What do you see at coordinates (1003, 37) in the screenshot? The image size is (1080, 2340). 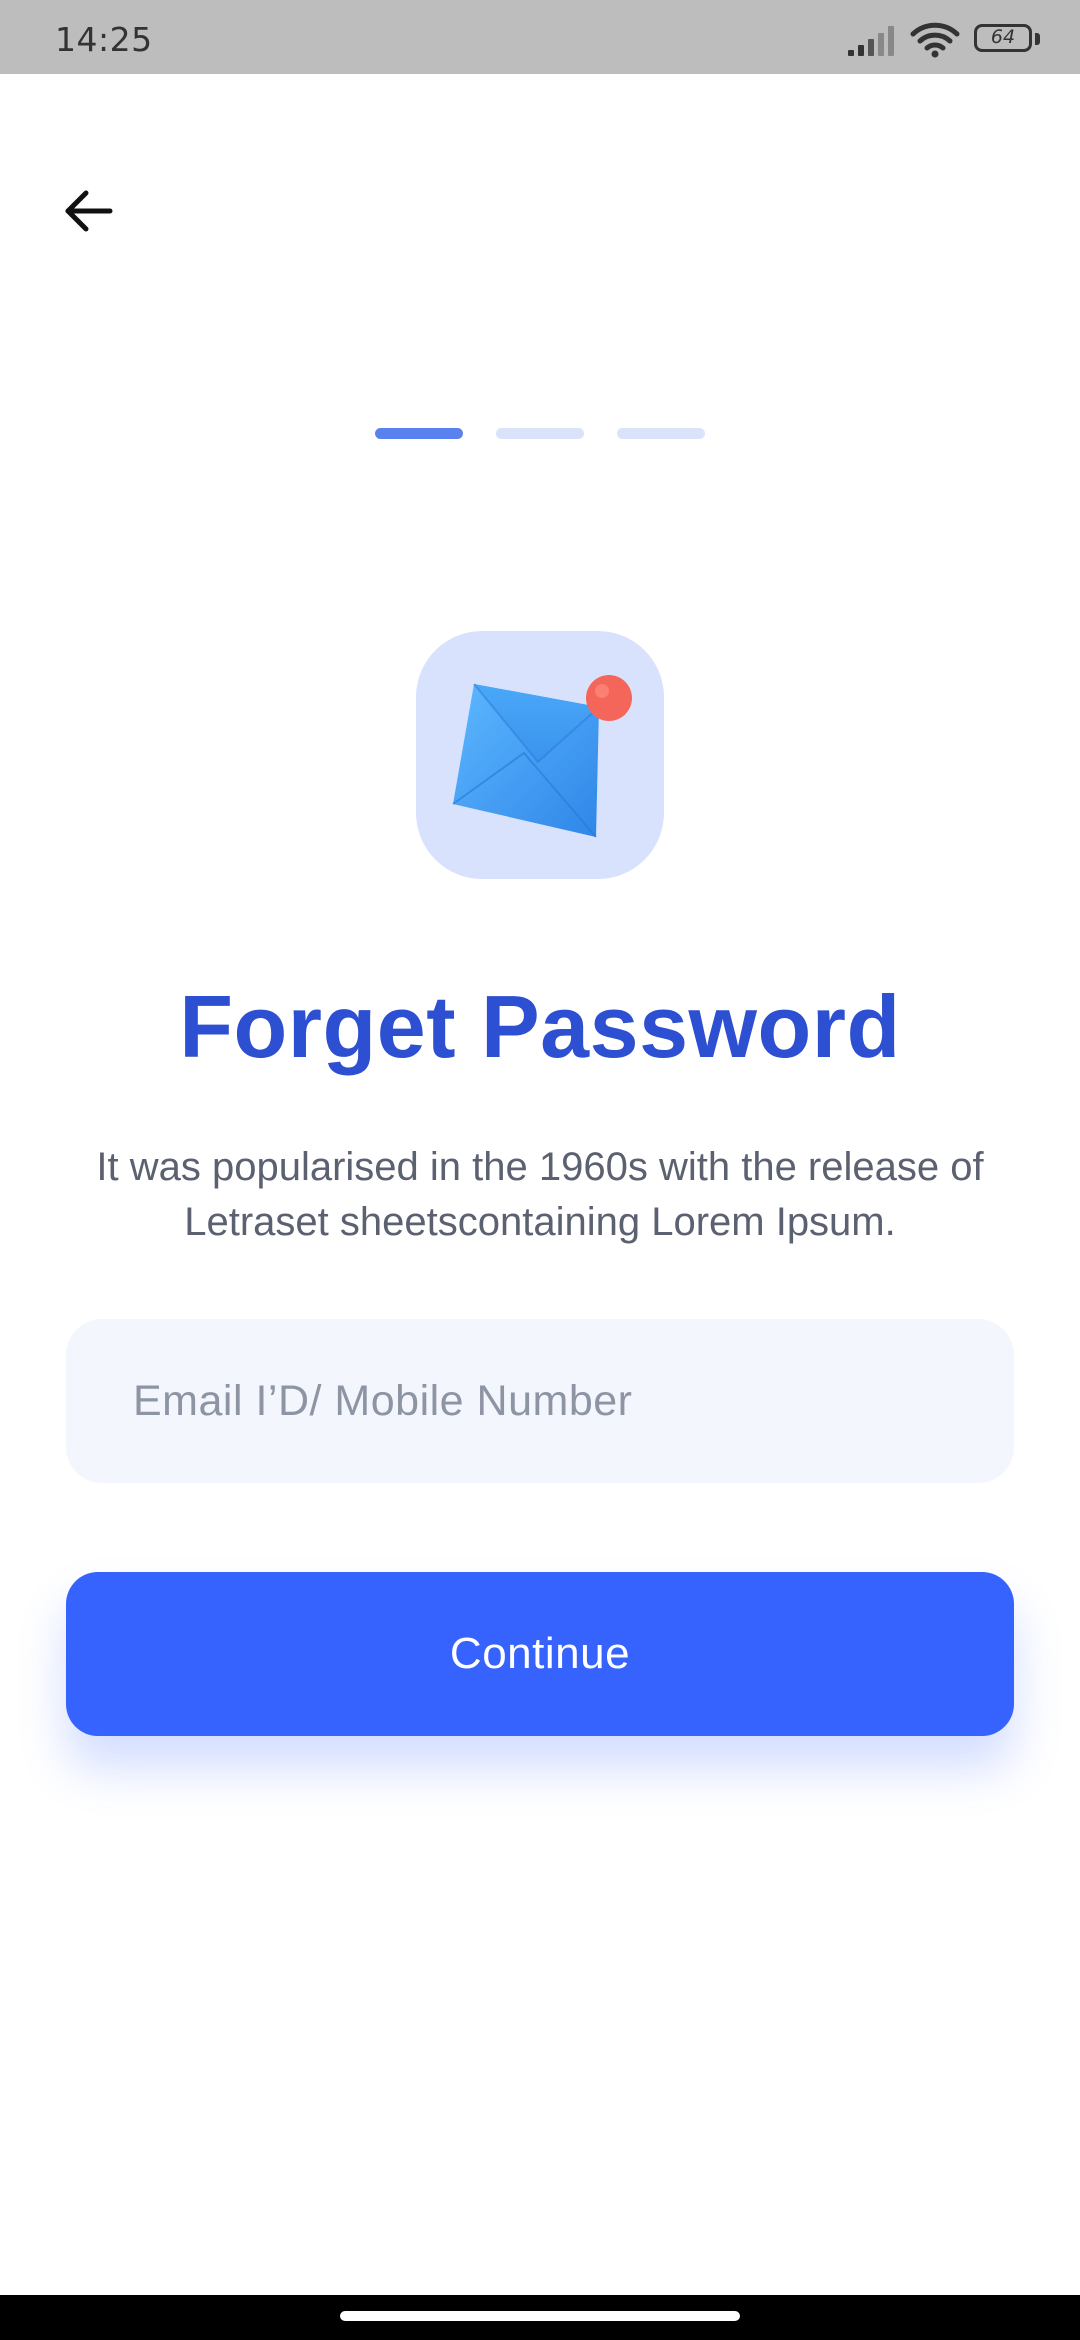 I see `battery-level: 64` at bounding box center [1003, 37].